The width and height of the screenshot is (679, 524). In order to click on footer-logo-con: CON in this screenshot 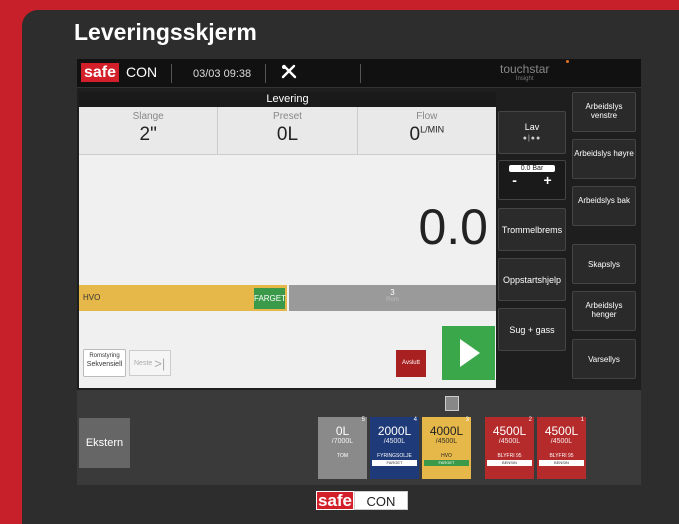, I will do `click(381, 500)`.